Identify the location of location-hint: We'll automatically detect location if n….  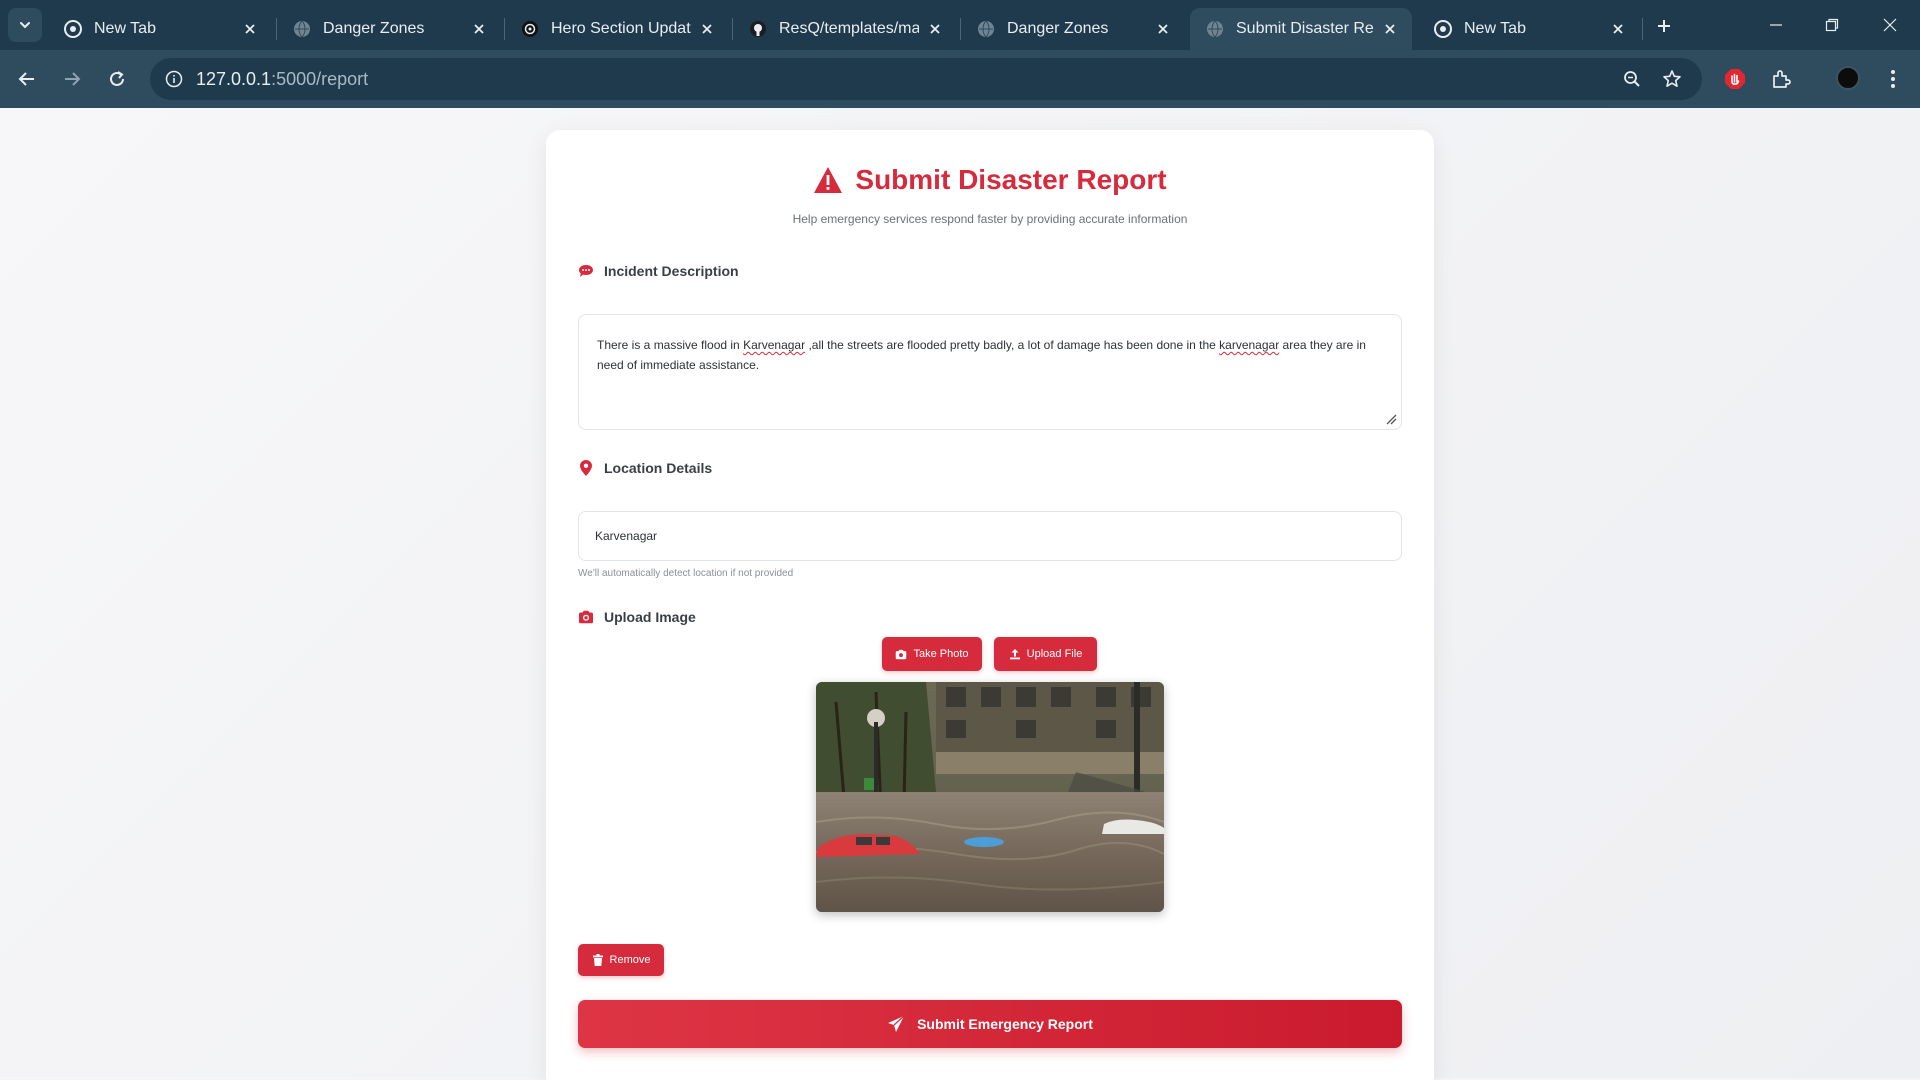
(686, 573).